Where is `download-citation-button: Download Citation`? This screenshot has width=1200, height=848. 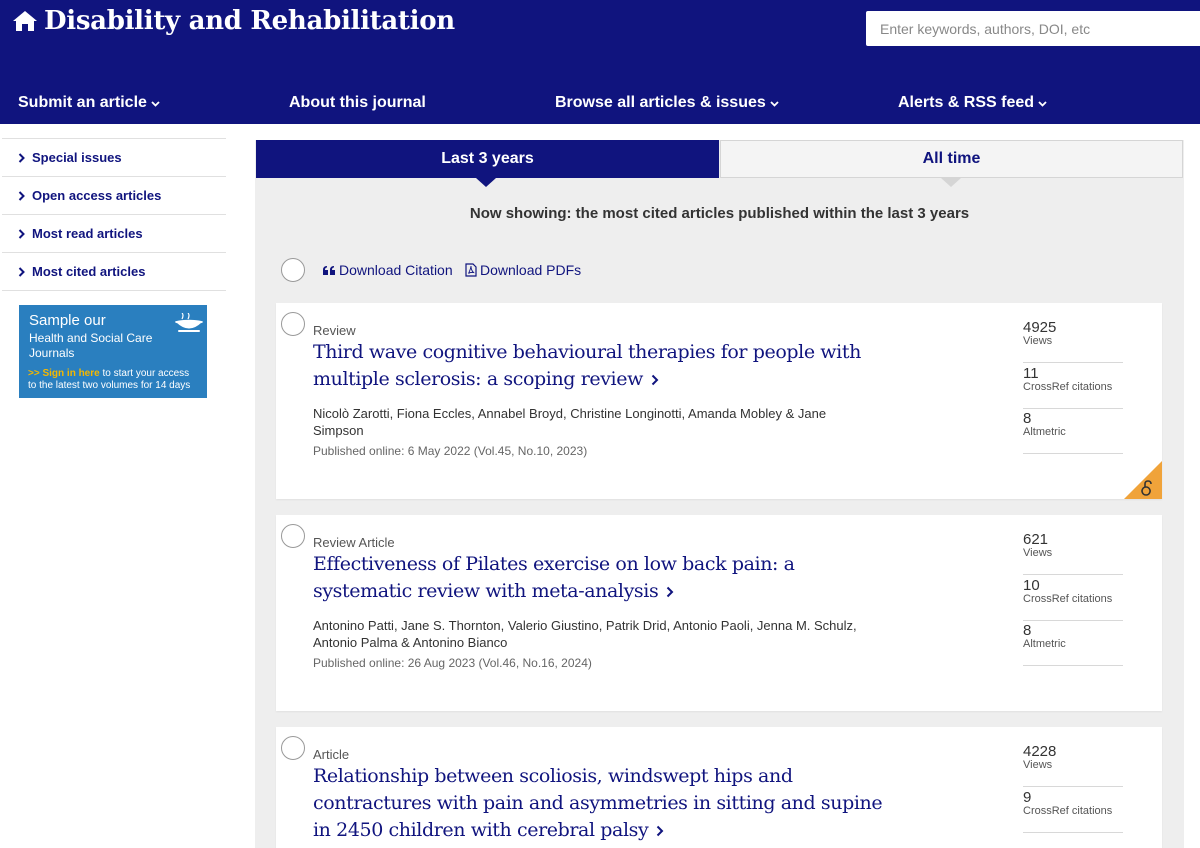 download-citation-button: Download Citation is located at coordinates (387, 270).